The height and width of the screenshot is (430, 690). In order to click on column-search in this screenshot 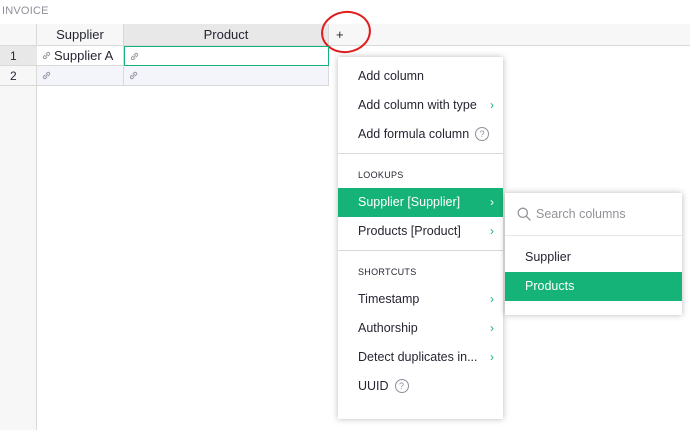, I will do `click(593, 214)`.